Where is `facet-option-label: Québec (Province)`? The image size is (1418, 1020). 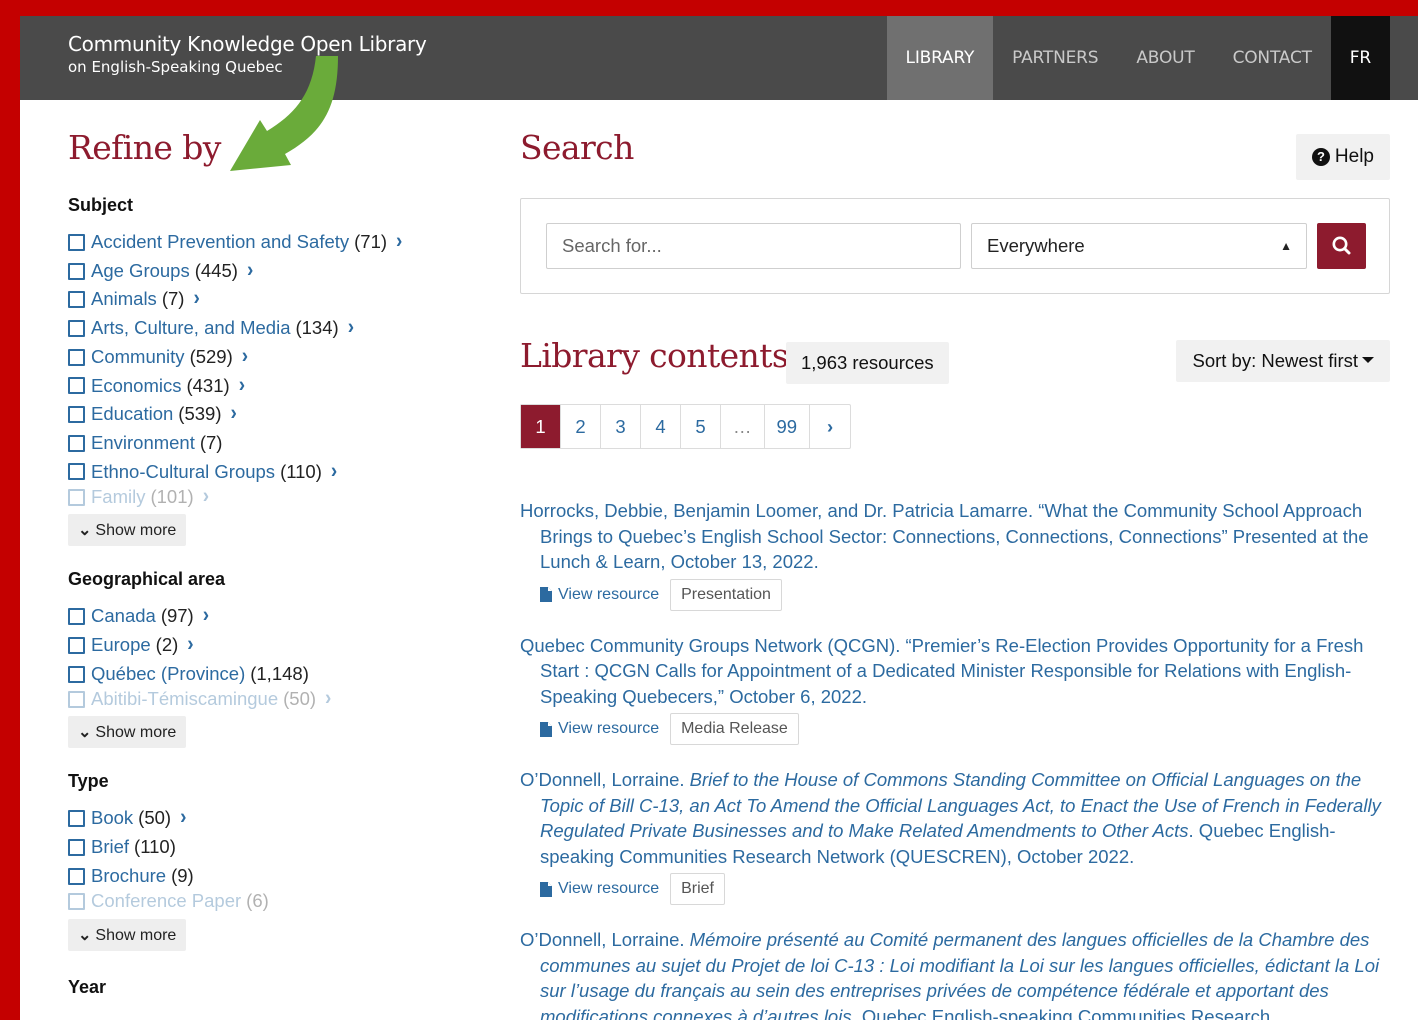 facet-option-label: Québec (Province) is located at coordinates (168, 674).